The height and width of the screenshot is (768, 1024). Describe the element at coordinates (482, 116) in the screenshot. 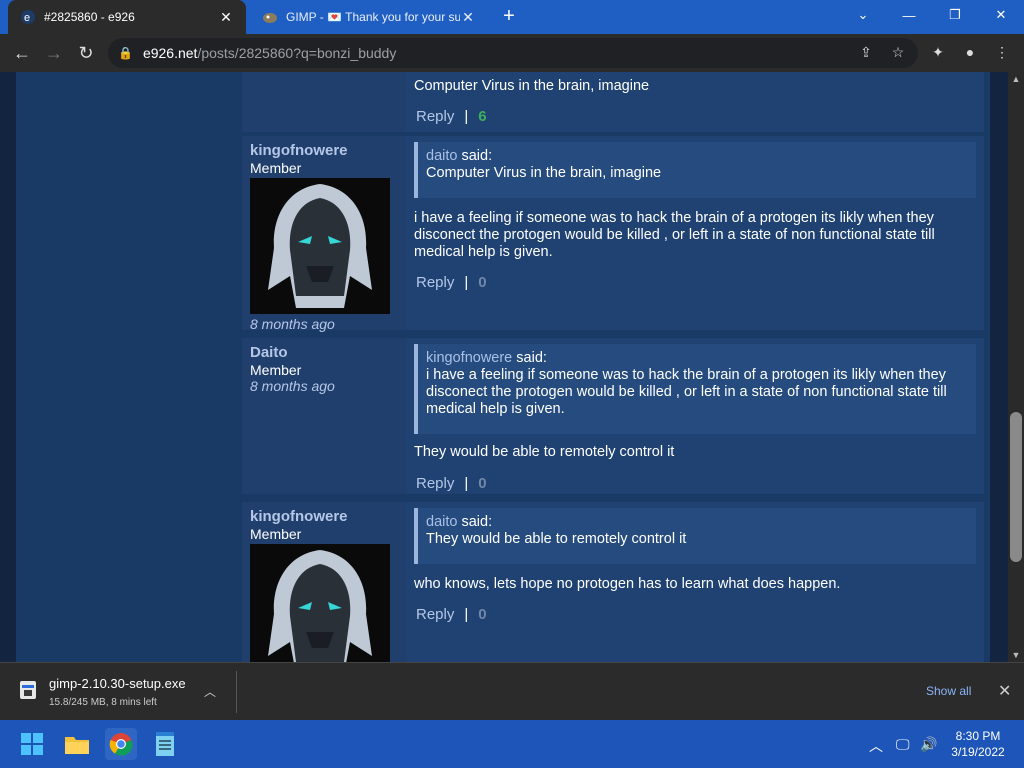

I see `score-value: 6` at that location.